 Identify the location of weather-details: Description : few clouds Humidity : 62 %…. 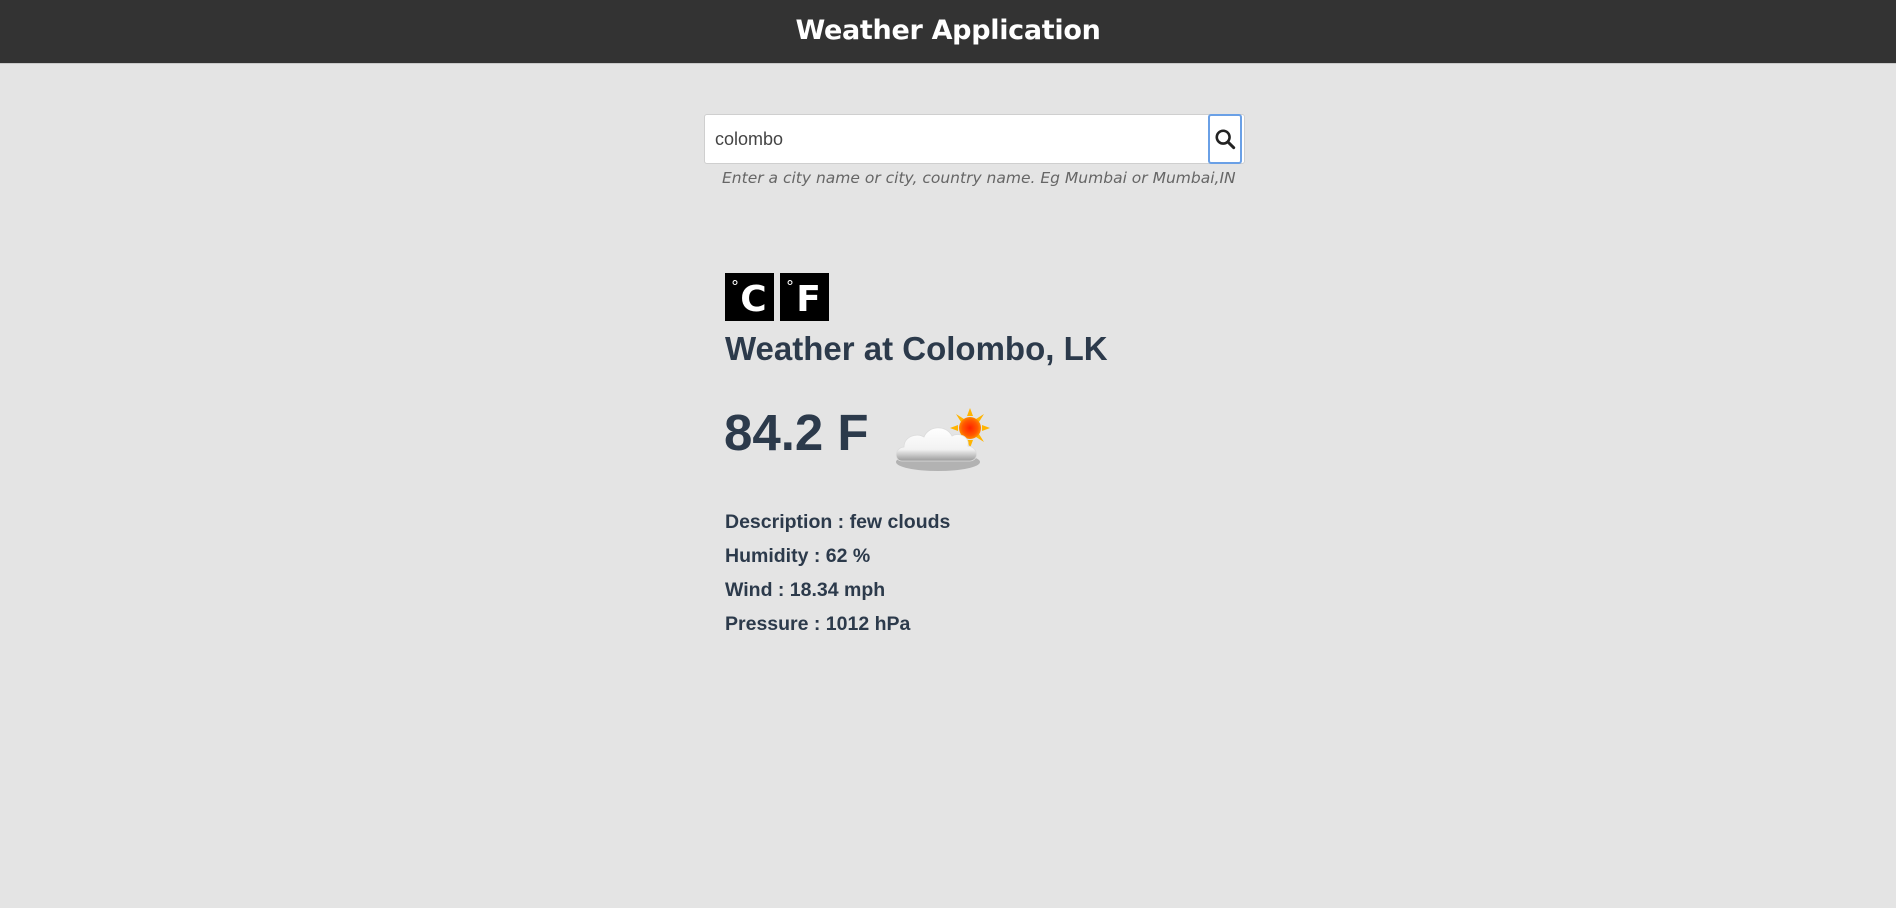
(837, 578).